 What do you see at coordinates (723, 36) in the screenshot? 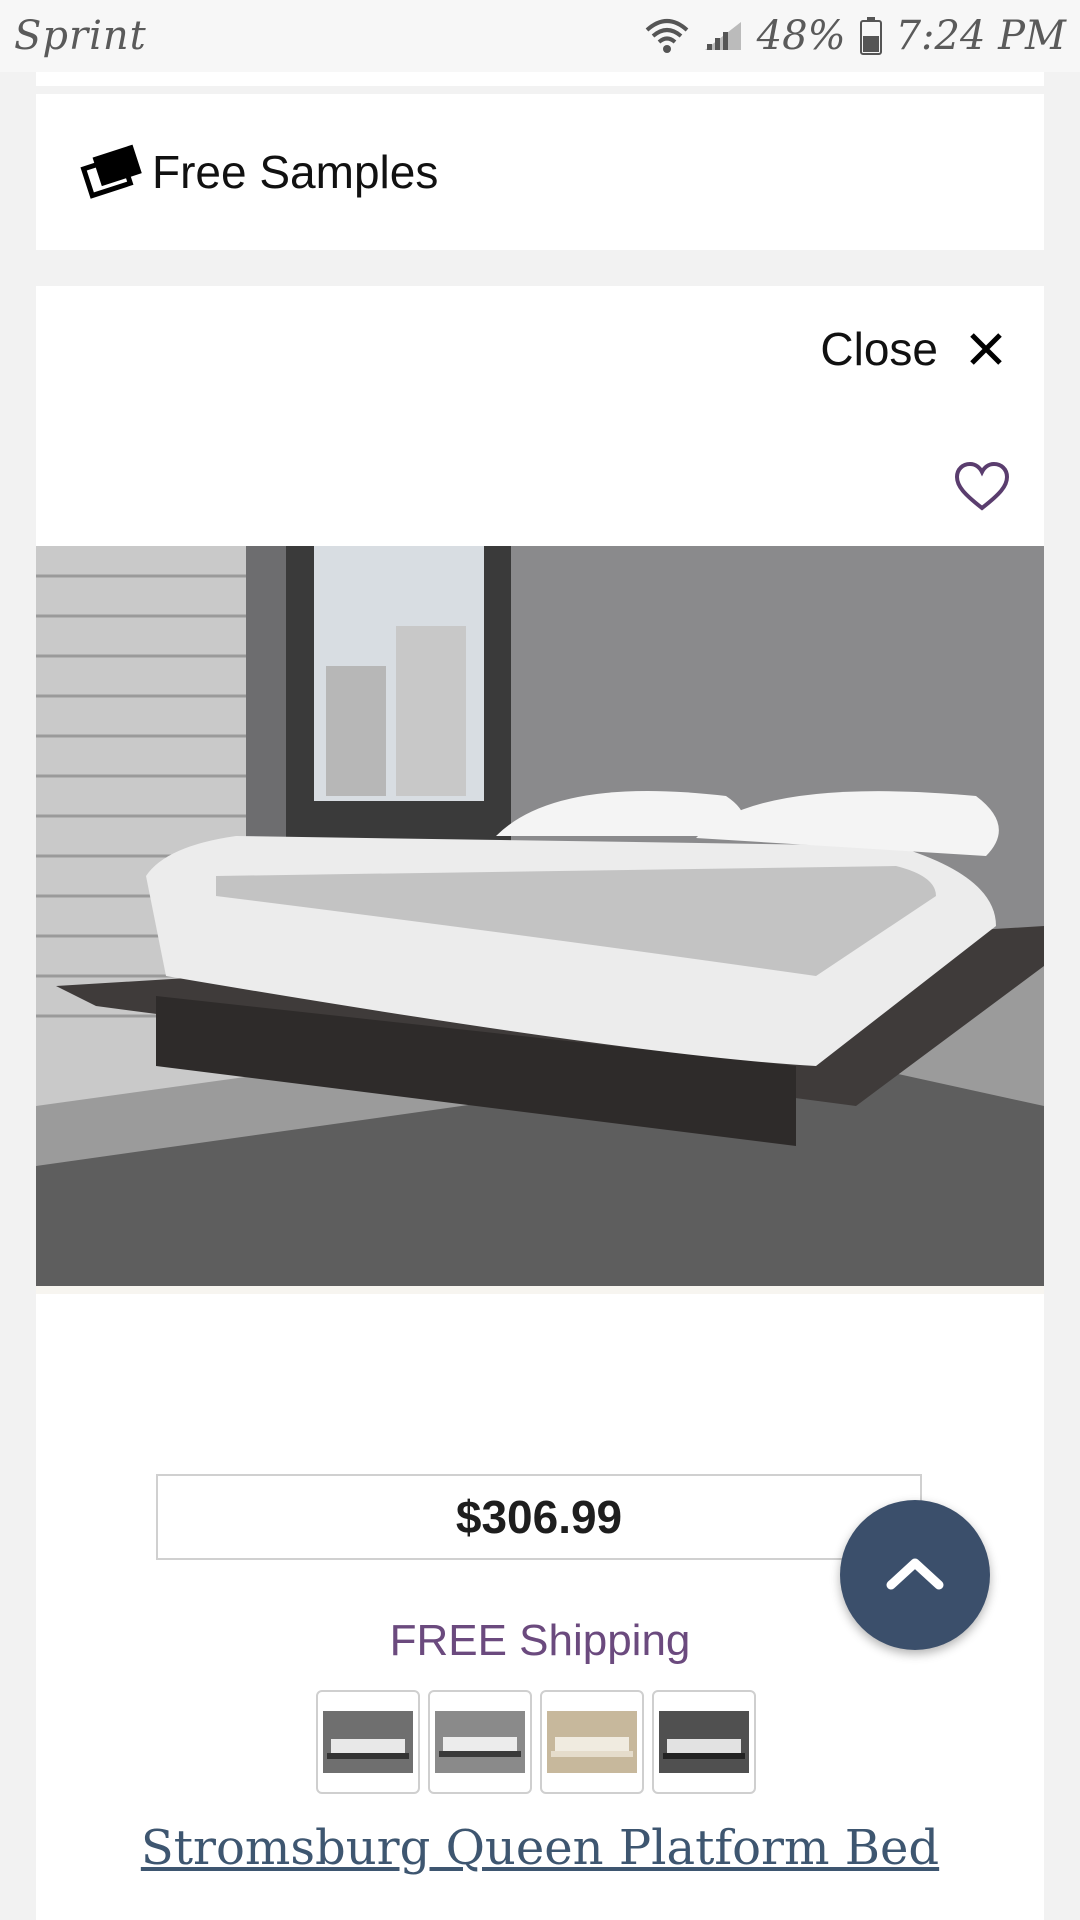
I see `signal-icon` at bounding box center [723, 36].